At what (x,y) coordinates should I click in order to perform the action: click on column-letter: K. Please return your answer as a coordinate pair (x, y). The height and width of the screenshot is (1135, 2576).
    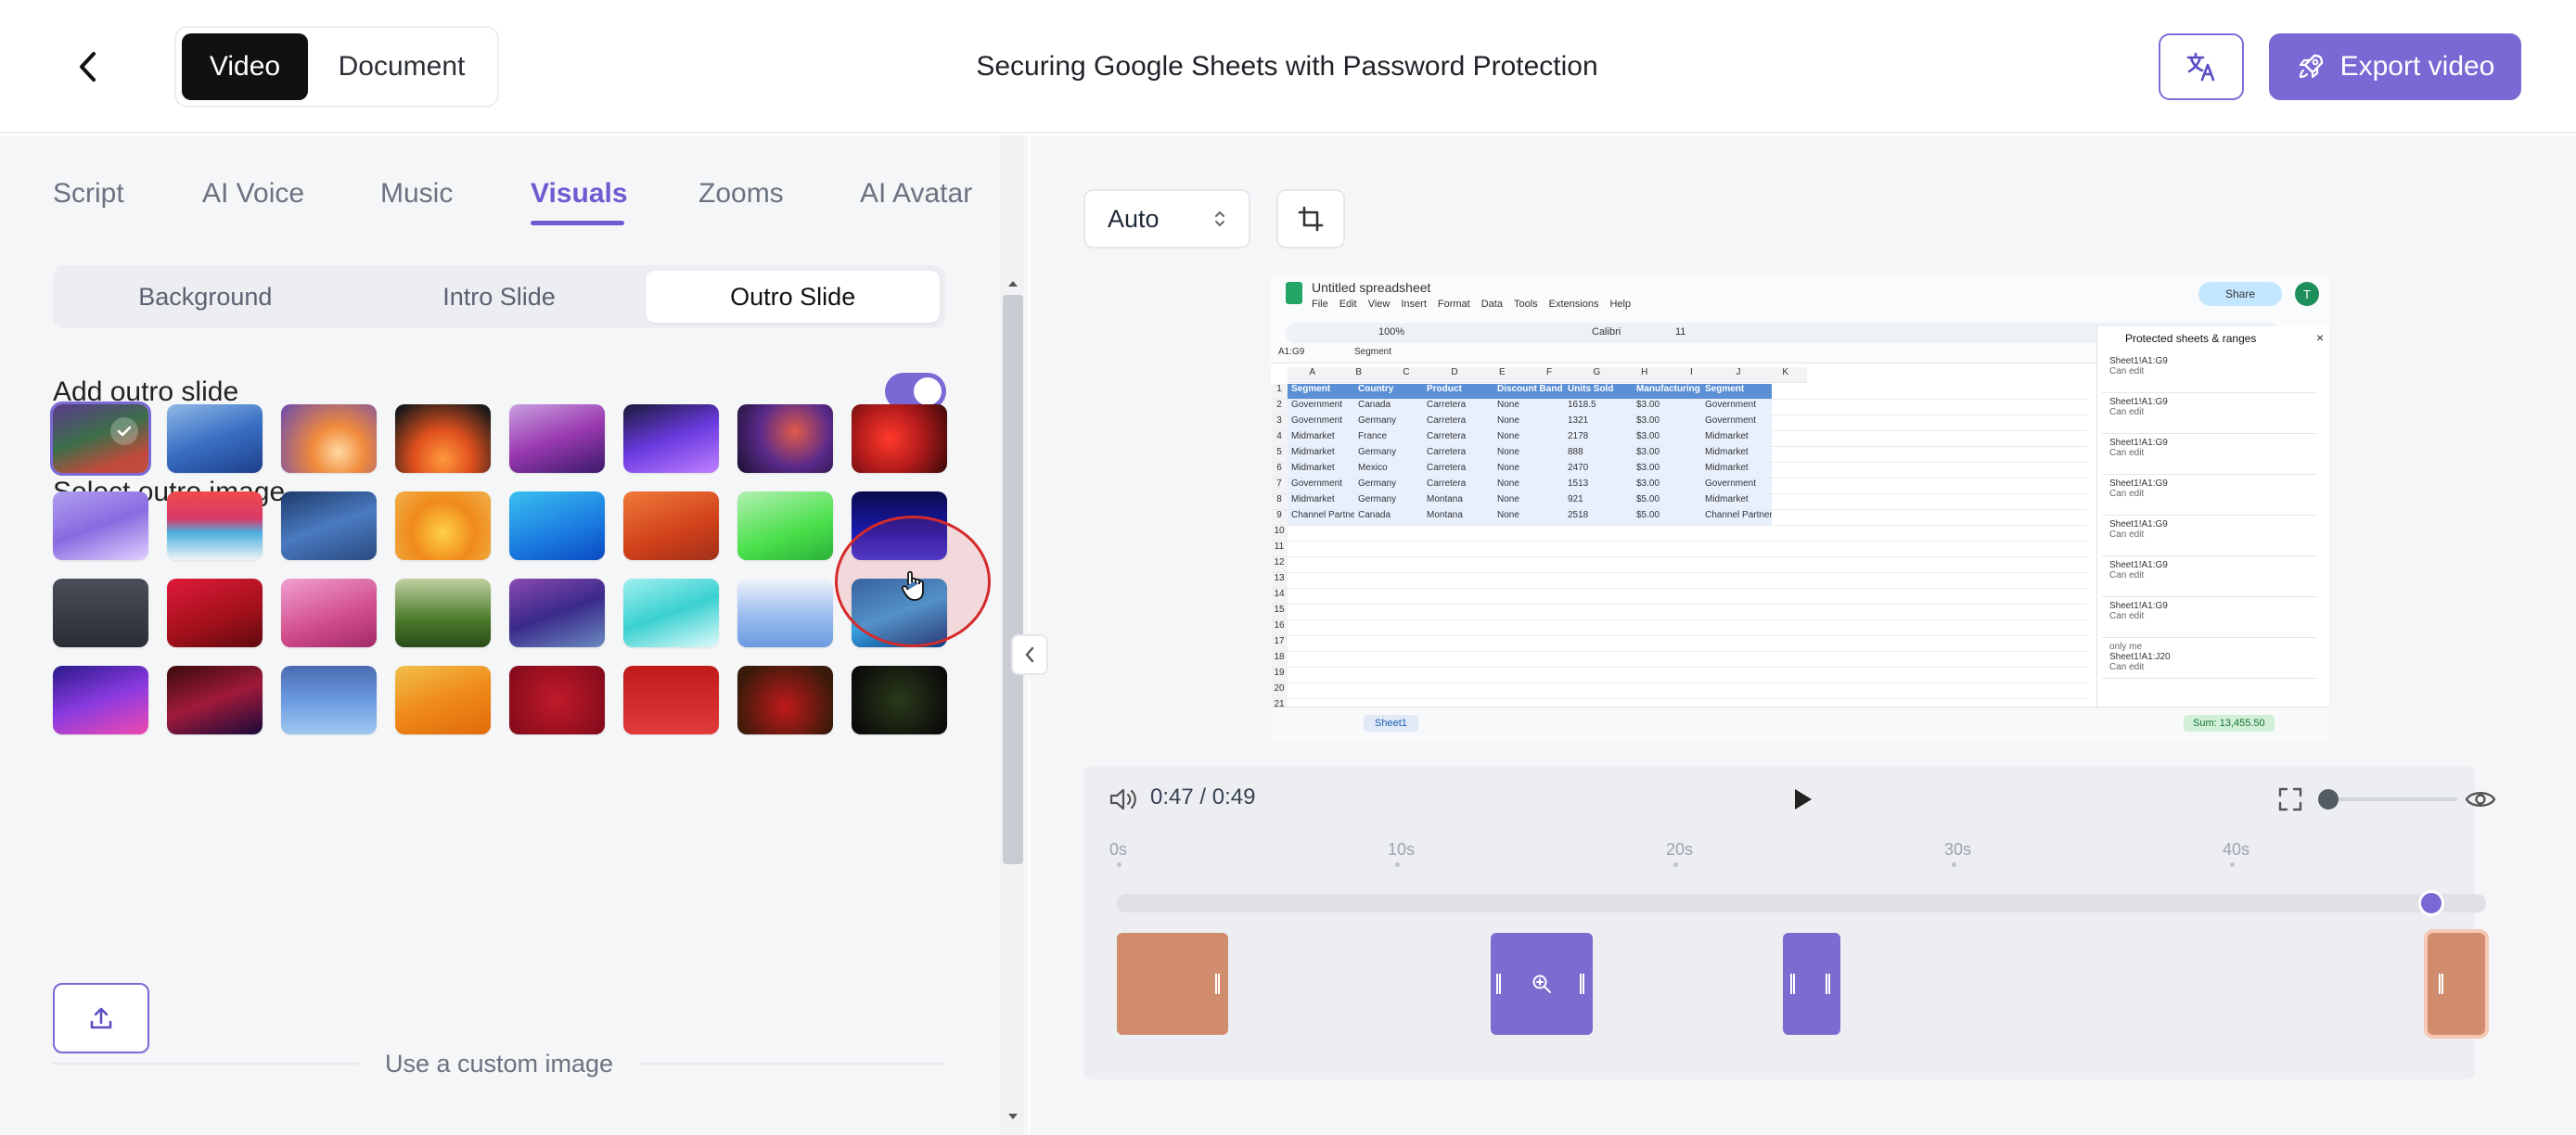
    Looking at the image, I should click on (1783, 375).